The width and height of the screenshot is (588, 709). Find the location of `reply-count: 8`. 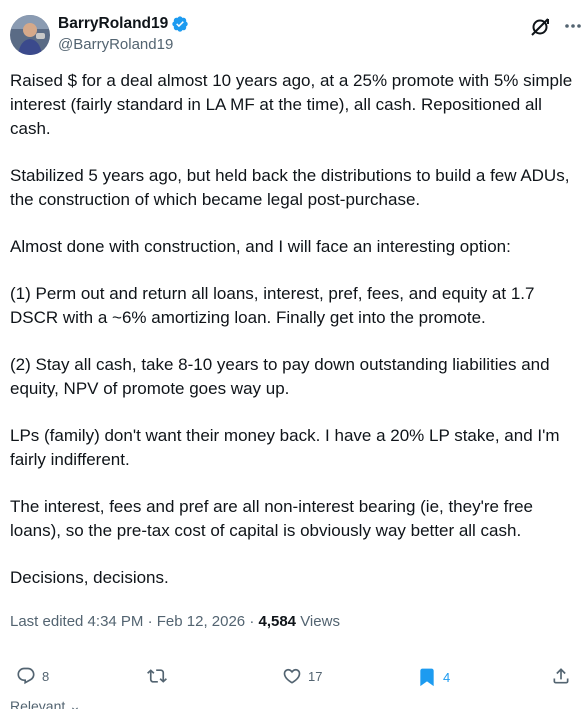

reply-count: 8 is located at coordinates (46, 676).